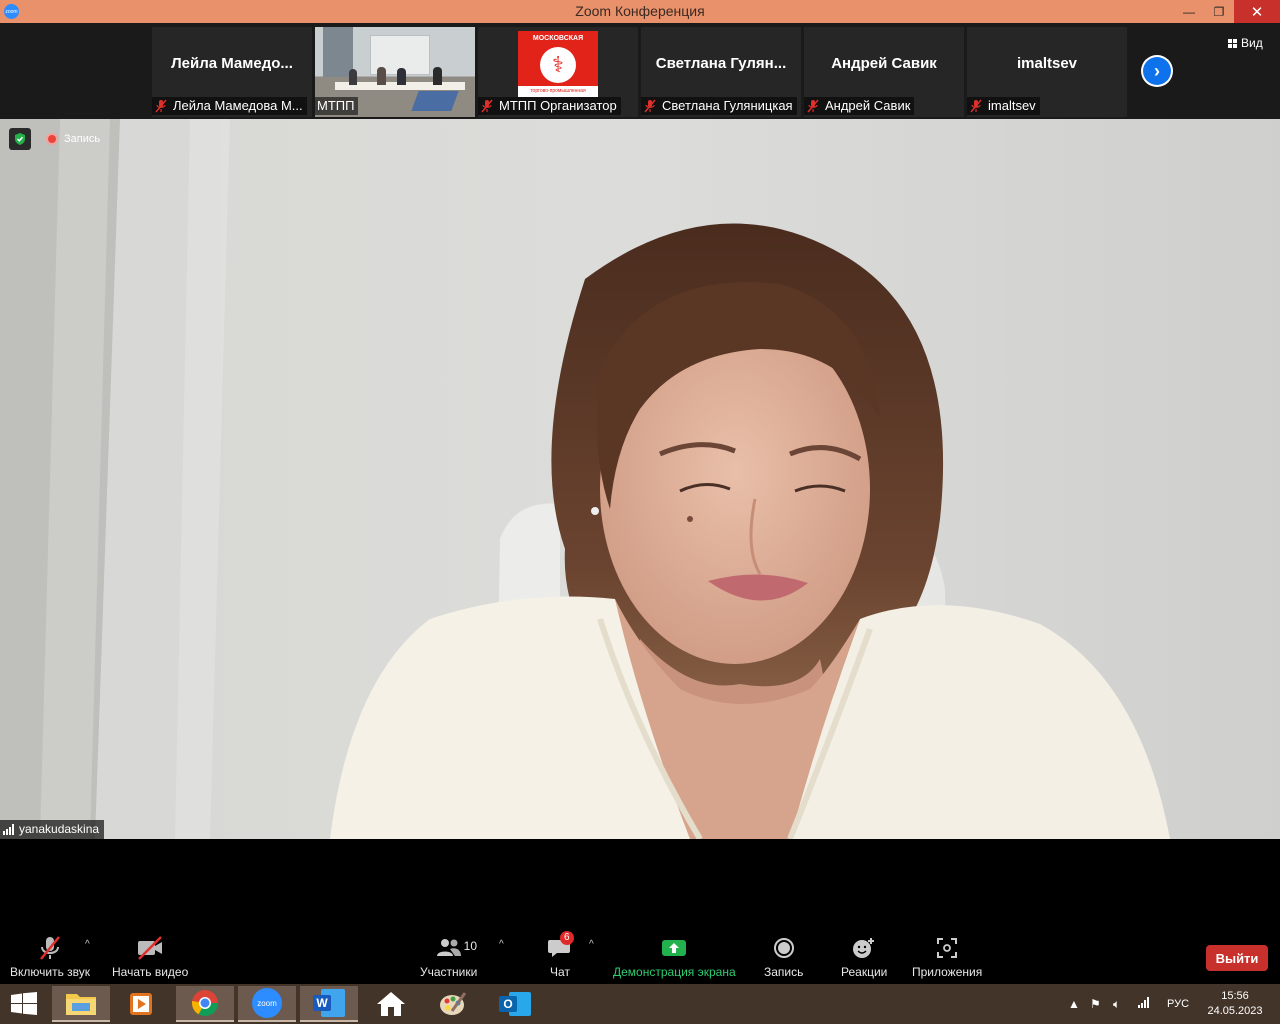 Image resolution: width=1280 pixels, height=1024 pixels. What do you see at coordinates (456, 948) in the screenshot?
I see `participants-icon: 10` at bounding box center [456, 948].